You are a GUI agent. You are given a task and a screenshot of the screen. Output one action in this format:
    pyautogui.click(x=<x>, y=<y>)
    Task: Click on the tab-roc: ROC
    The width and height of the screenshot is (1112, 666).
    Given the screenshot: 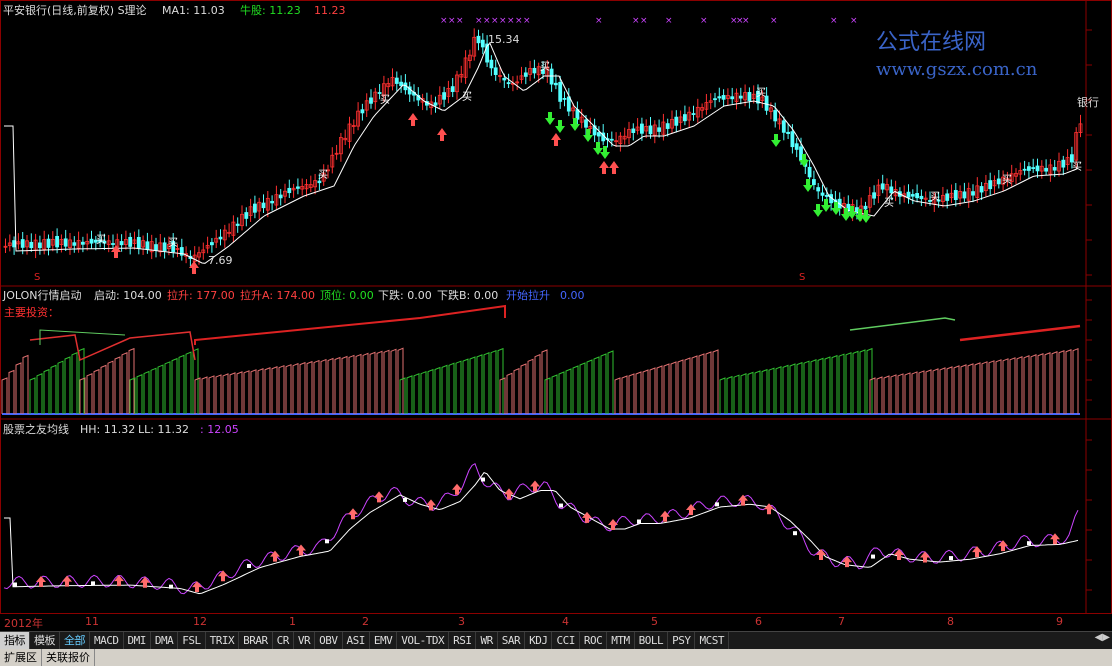 What is the action you would take?
    pyautogui.click(x=594, y=640)
    